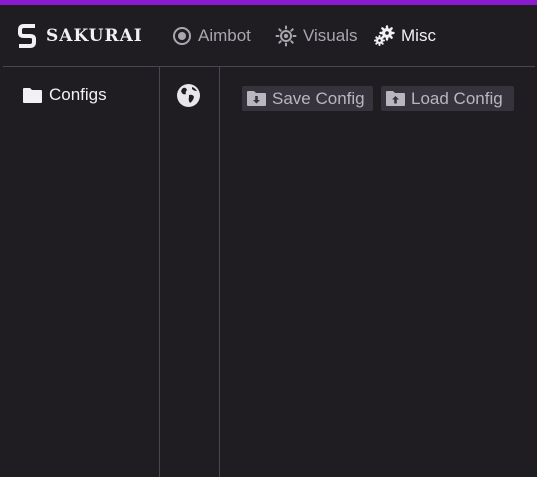 This screenshot has width=537, height=477. I want to click on tab-visuals-label: Visuals, so click(330, 35).